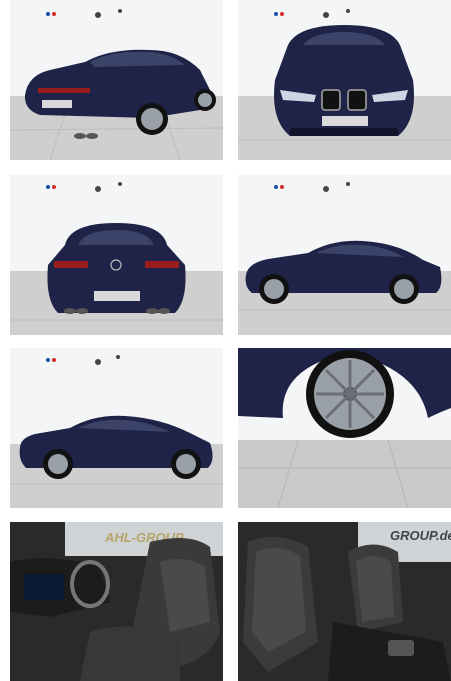  Describe the element at coordinates (420, 535) in the screenshot. I see `banner-seats-text: GROUP.de` at that location.